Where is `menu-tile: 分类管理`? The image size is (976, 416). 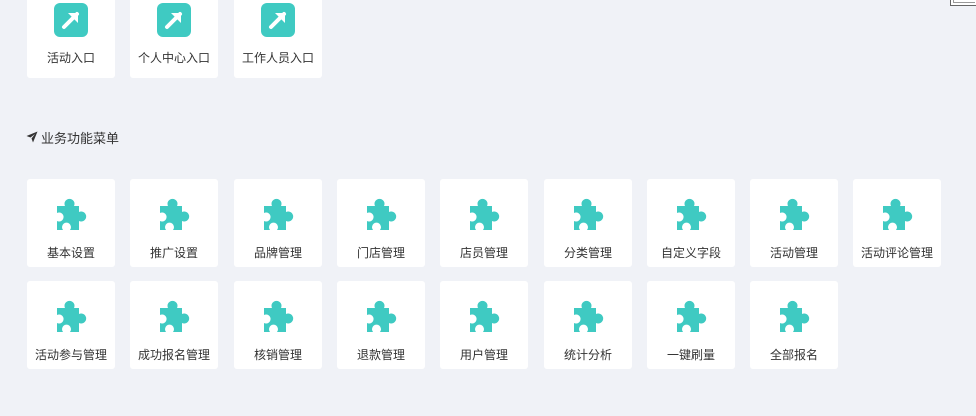
menu-tile: 分类管理 is located at coordinates (588, 223).